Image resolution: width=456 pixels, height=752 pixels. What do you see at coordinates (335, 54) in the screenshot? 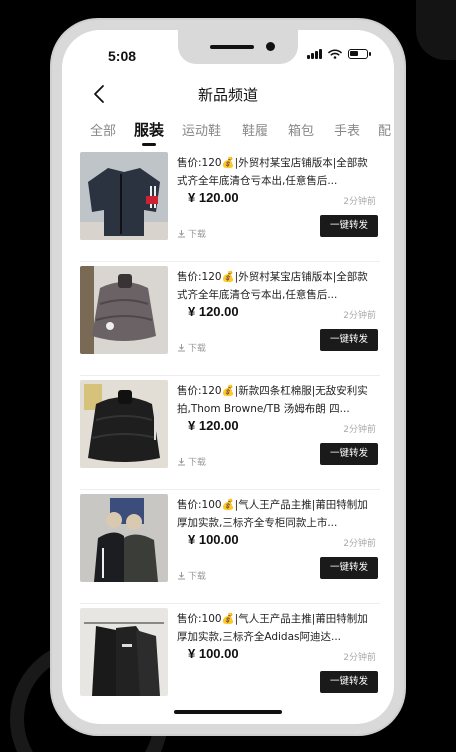
I see `wifi-icon` at bounding box center [335, 54].